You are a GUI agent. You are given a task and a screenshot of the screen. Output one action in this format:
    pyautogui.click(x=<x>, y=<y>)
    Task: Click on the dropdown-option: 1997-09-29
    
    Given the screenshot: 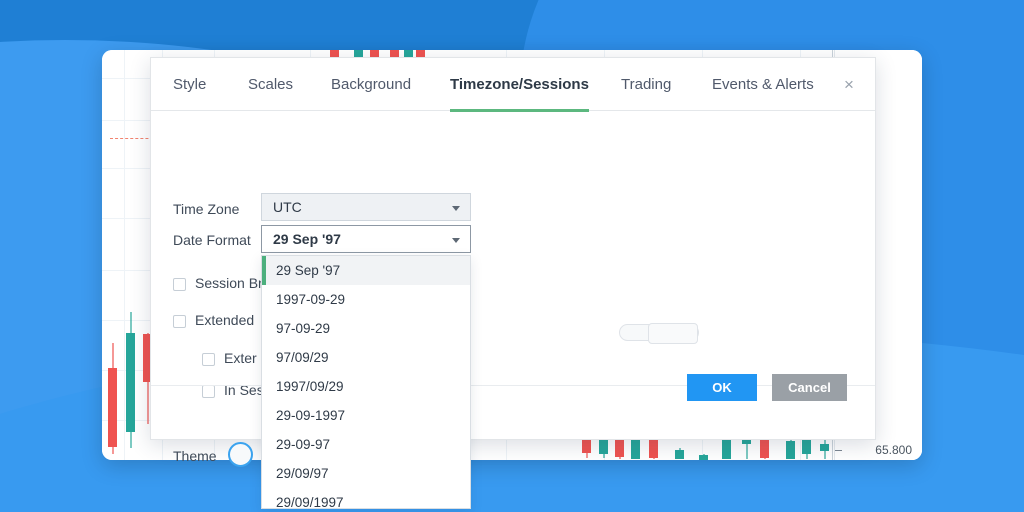 What is the action you would take?
    pyautogui.click(x=366, y=299)
    